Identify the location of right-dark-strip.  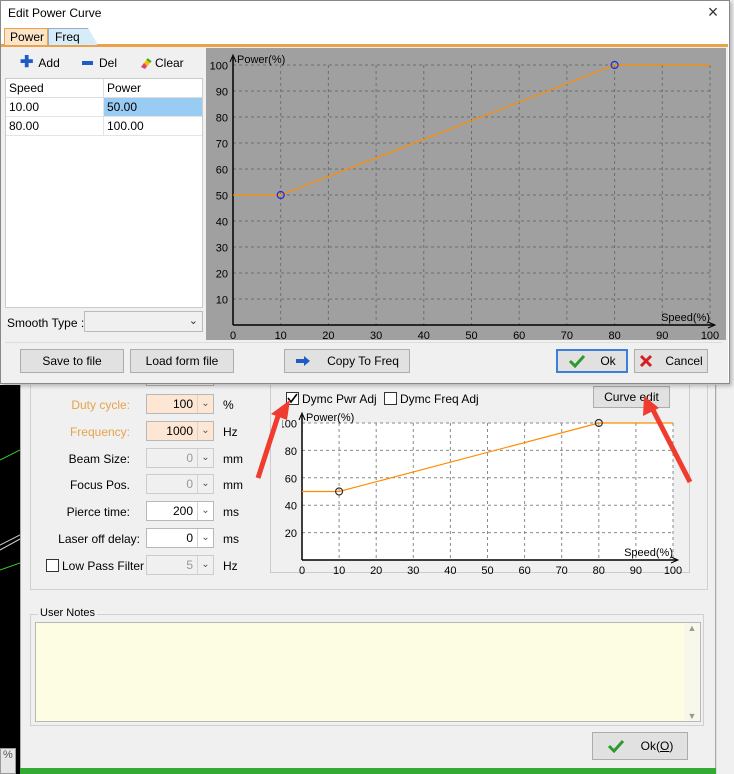
(725, 579).